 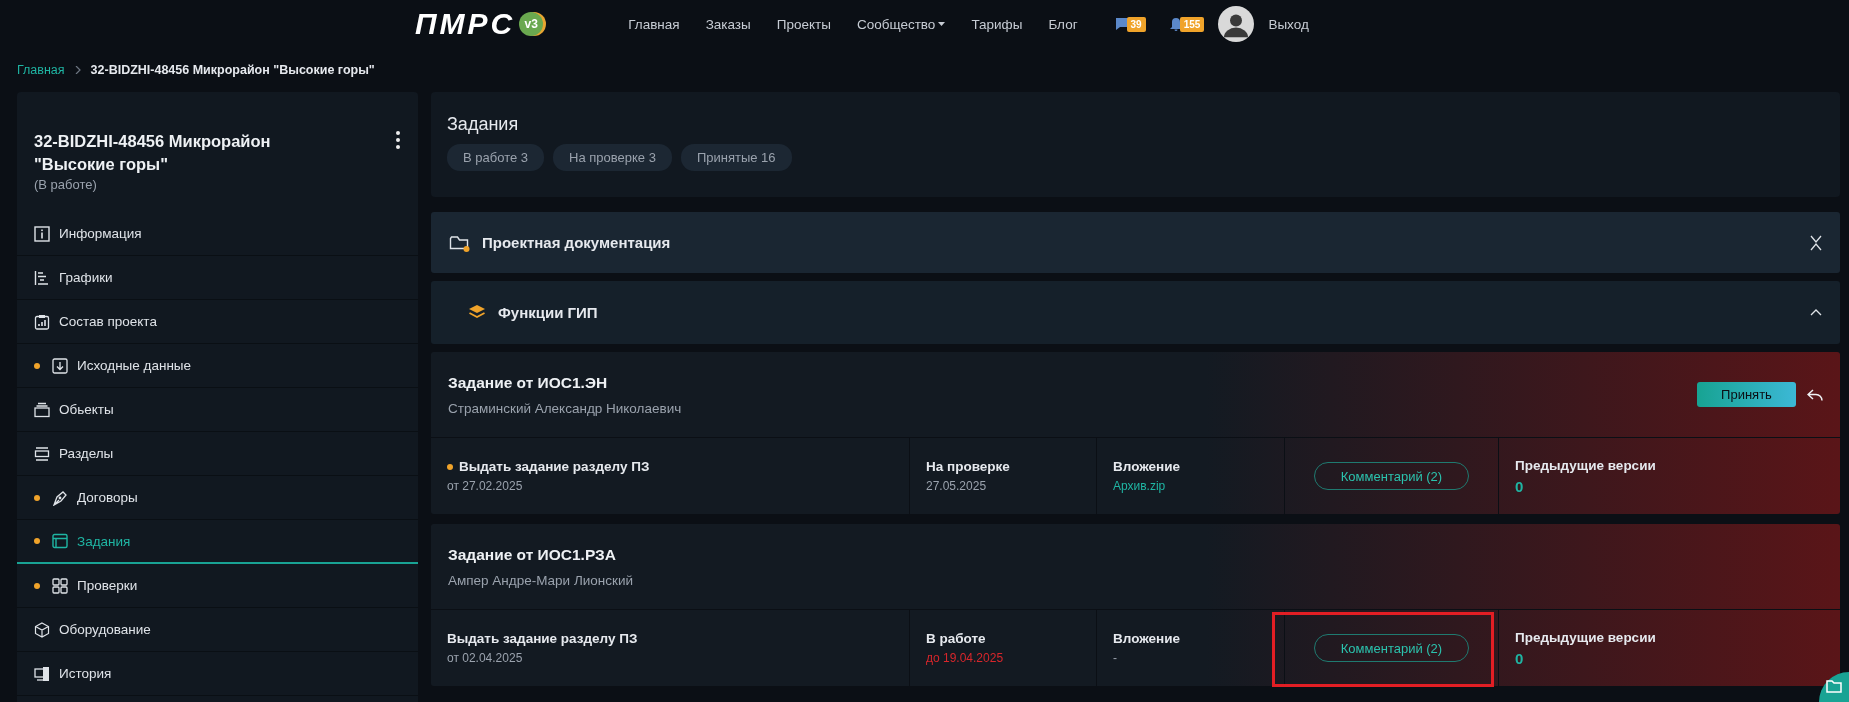 What do you see at coordinates (42, 321) in the screenshot?
I see `clipboard-icon` at bounding box center [42, 321].